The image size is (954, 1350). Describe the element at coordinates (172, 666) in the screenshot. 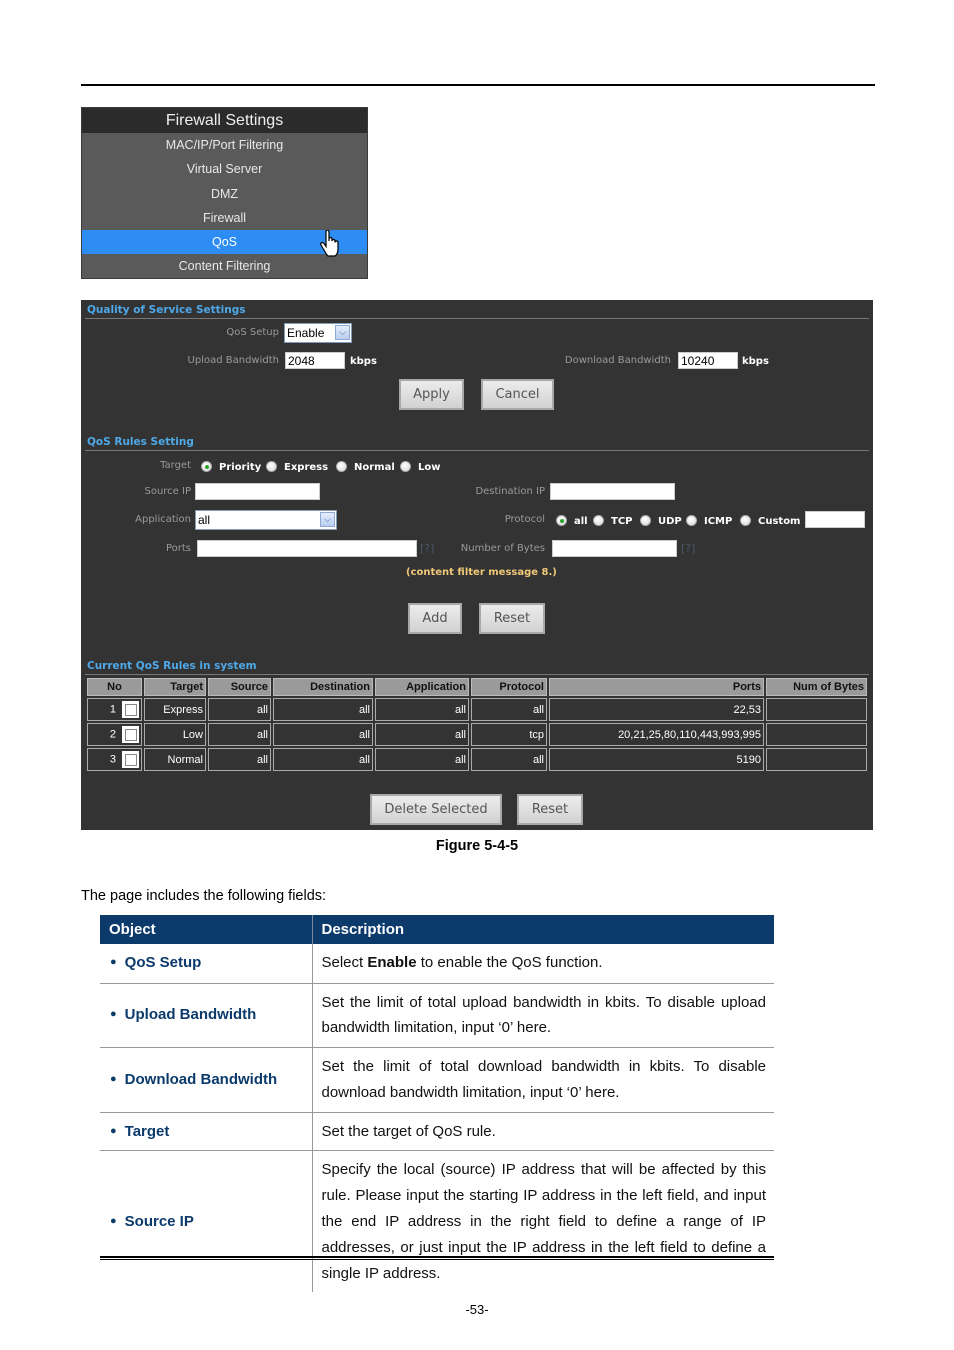

I see `current-rules-title: Current QoS Rules in system` at that location.